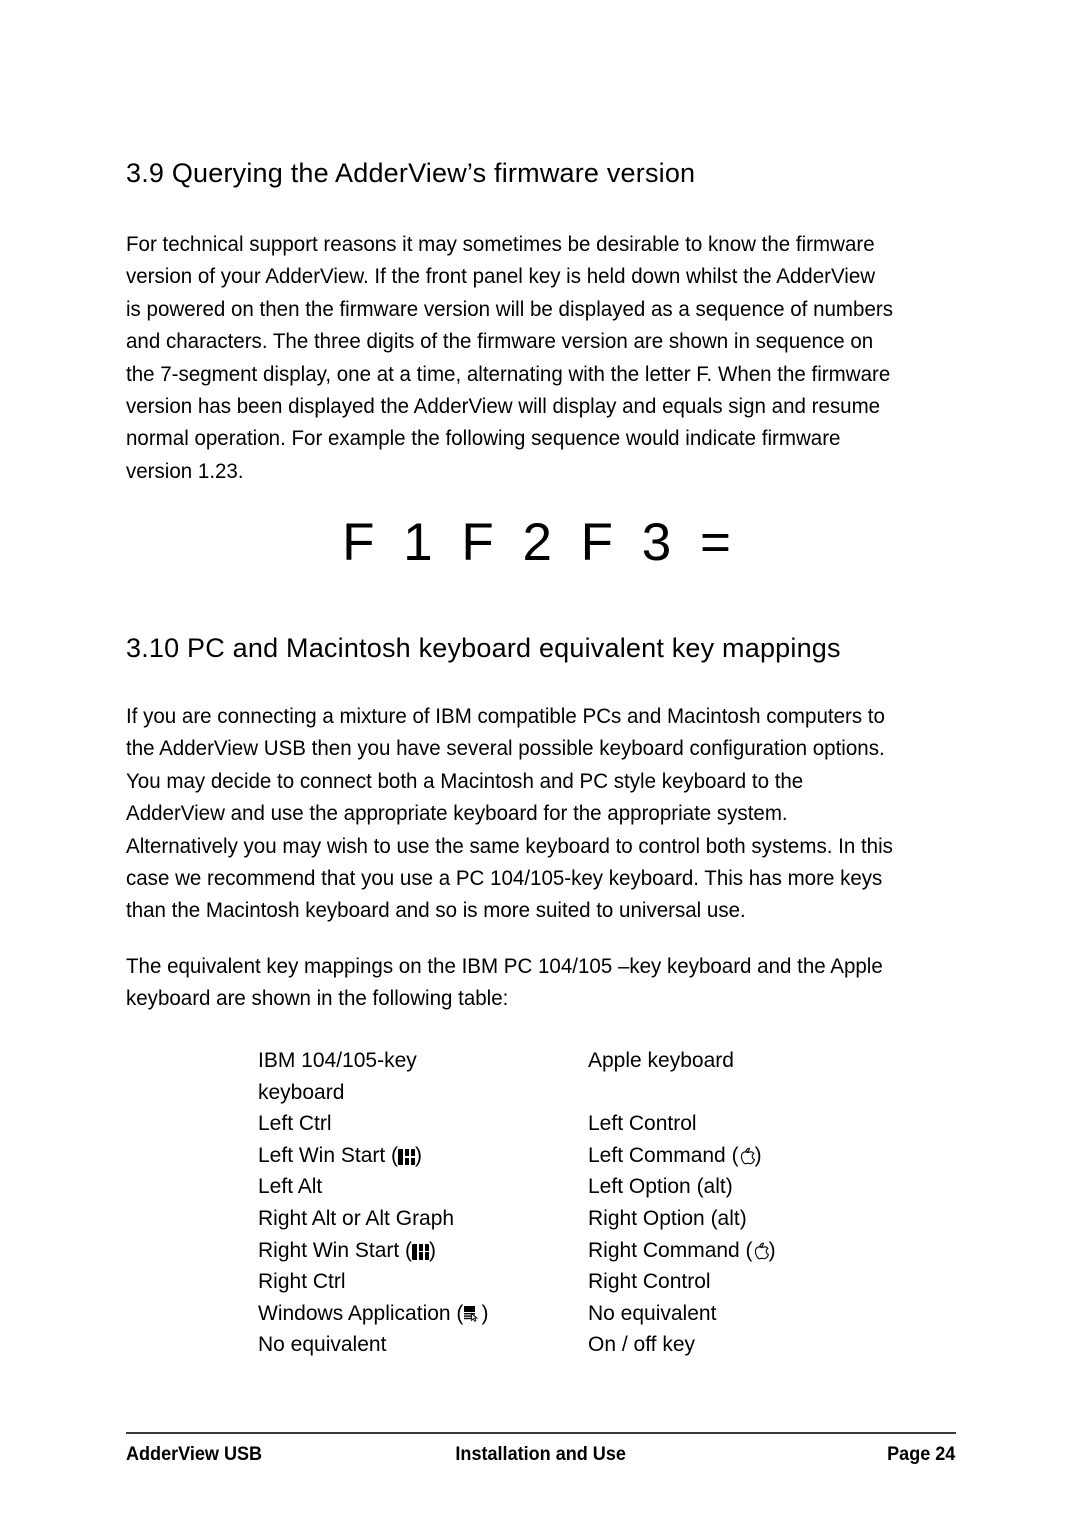  I want to click on section-3-9-paragraph-line: version 1.23., so click(185, 470).